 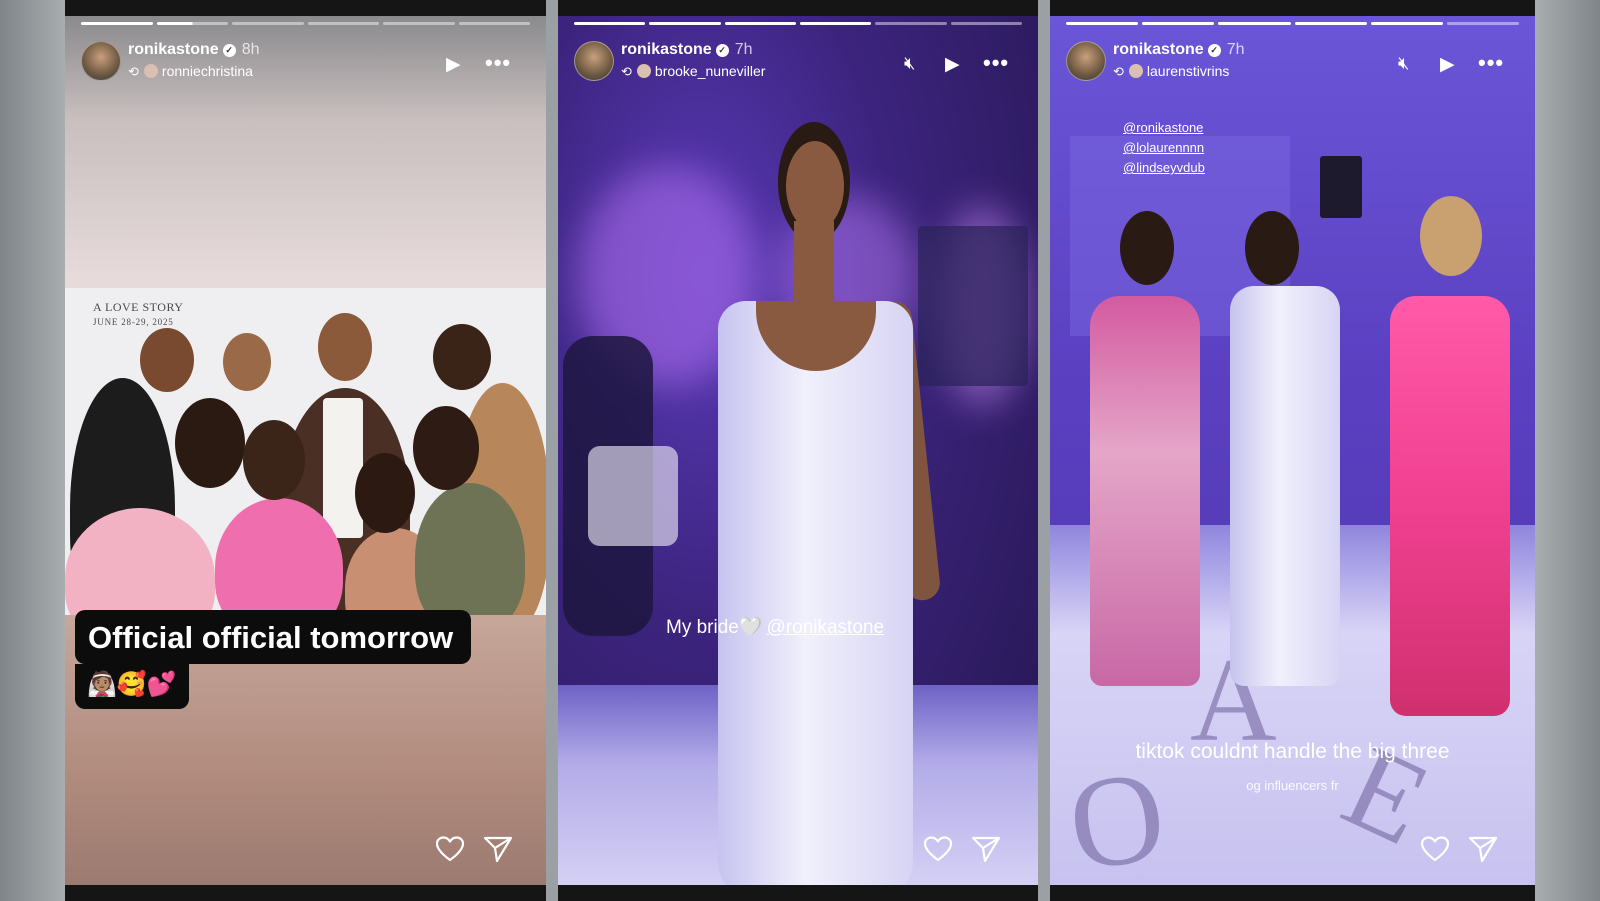 I want to click on background-right, so click(x=1567, y=450).